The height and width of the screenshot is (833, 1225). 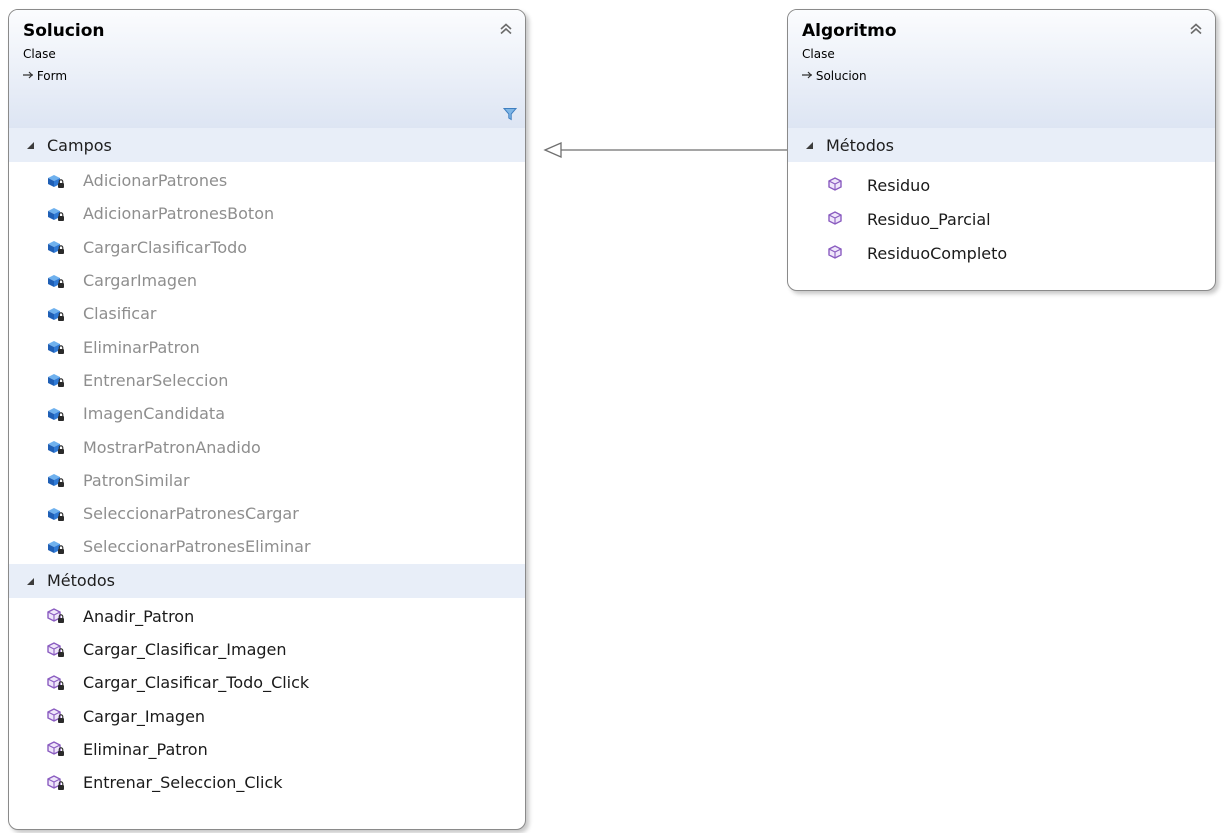 What do you see at coordinates (267, 446) in the screenshot?
I see `field-item: MostrarPatronAnadido` at bounding box center [267, 446].